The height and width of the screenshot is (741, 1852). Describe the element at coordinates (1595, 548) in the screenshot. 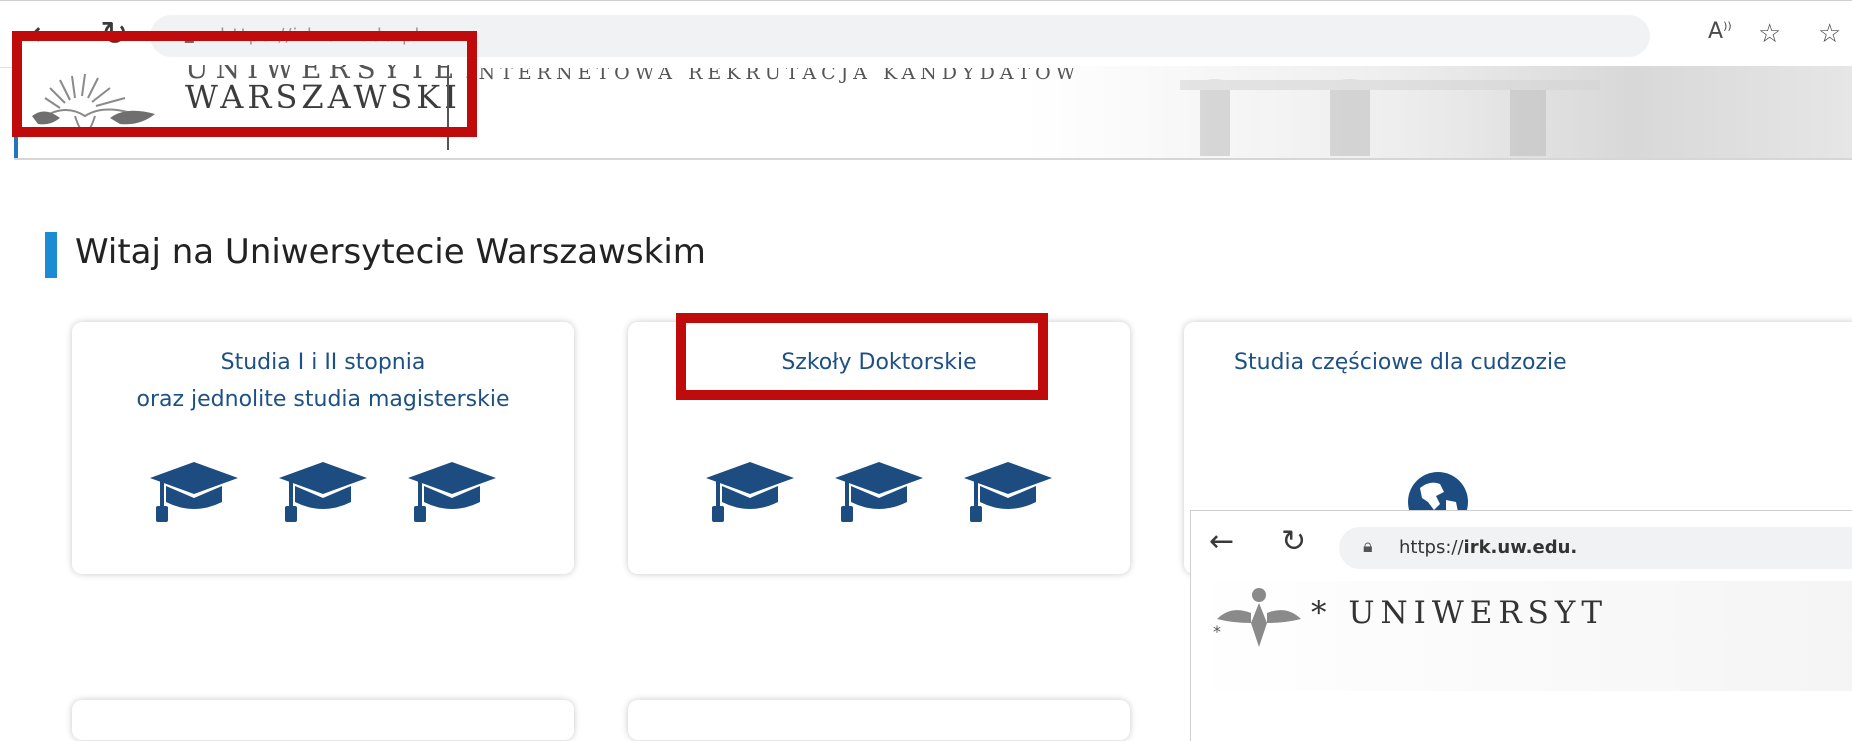

I see `address-bar: 🔒︎ https://irk.uw.edu.` at that location.